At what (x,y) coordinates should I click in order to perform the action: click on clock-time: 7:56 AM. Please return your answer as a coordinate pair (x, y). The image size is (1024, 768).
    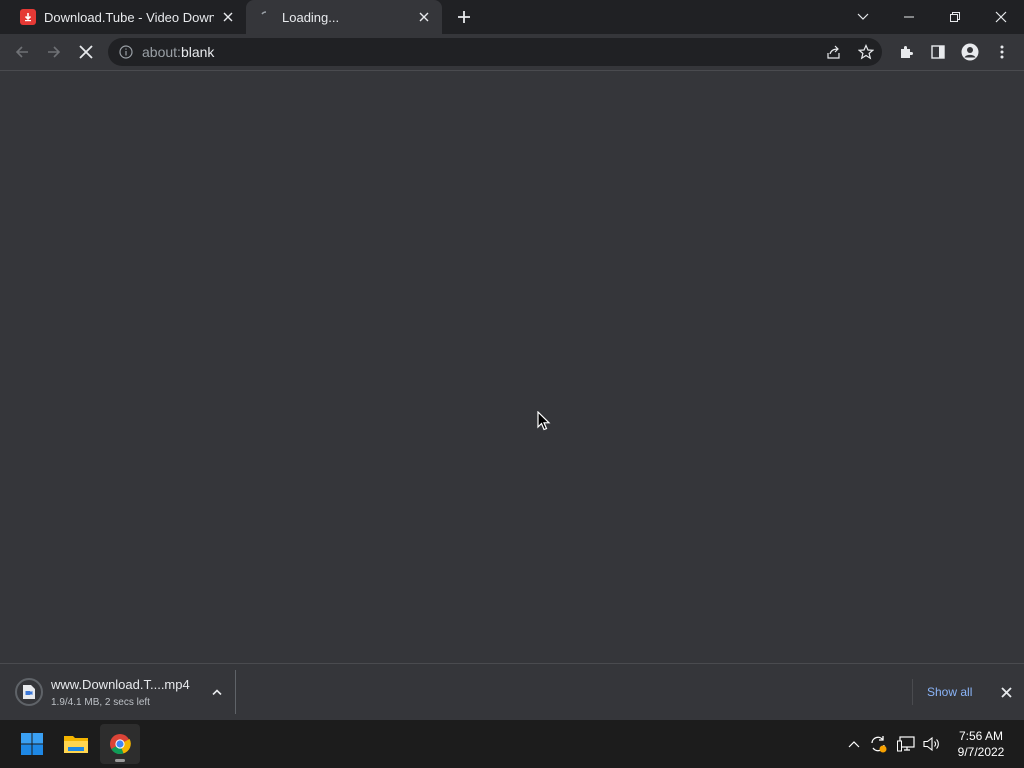
    Looking at the image, I should click on (981, 736).